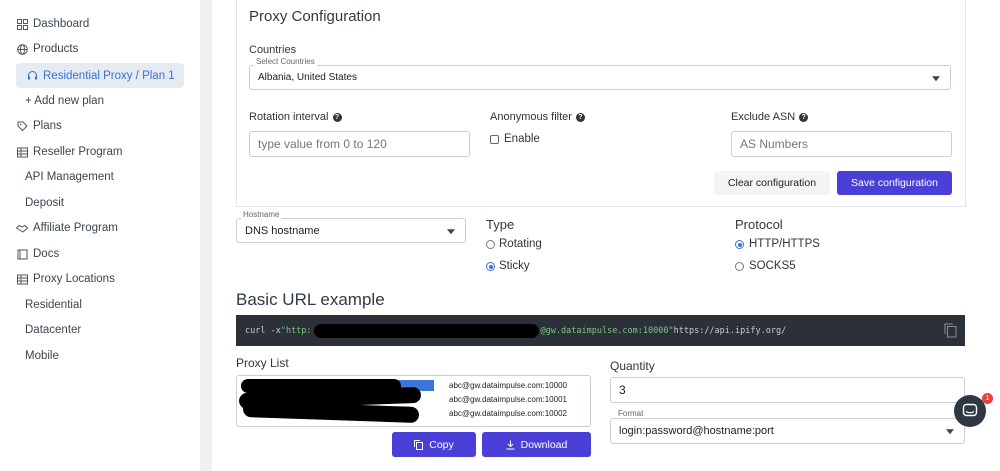  I want to click on sidebar-item-label: Mobile, so click(42, 356).